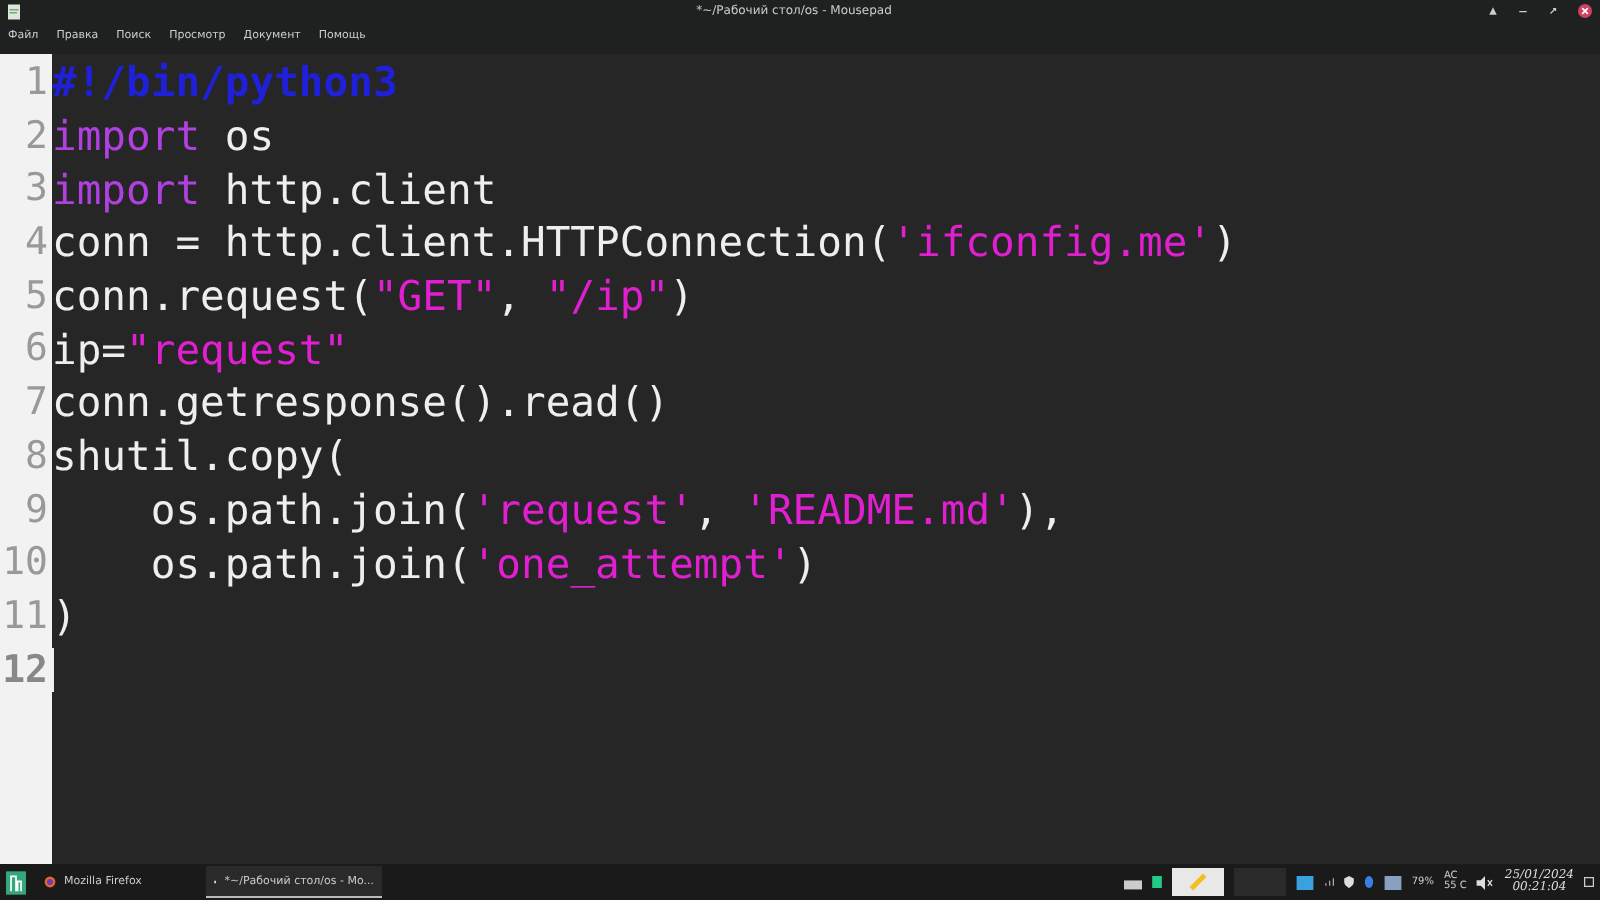 This screenshot has width=1600, height=900. What do you see at coordinates (200, 349) in the screenshot?
I see `code-line: ip="request"` at bounding box center [200, 349].